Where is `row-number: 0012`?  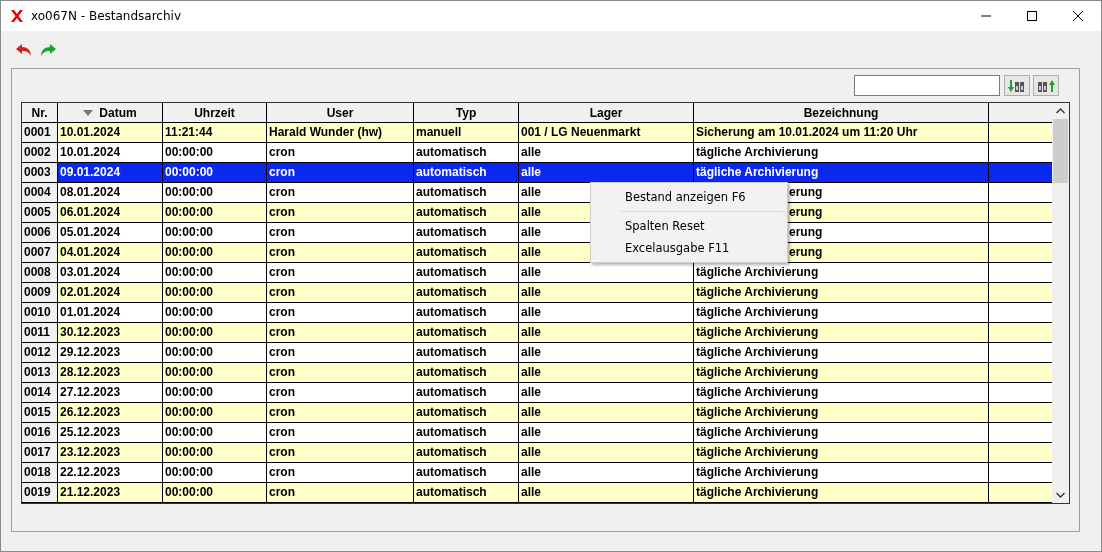 row-number: 0012 is located at coordinates (40, 352).